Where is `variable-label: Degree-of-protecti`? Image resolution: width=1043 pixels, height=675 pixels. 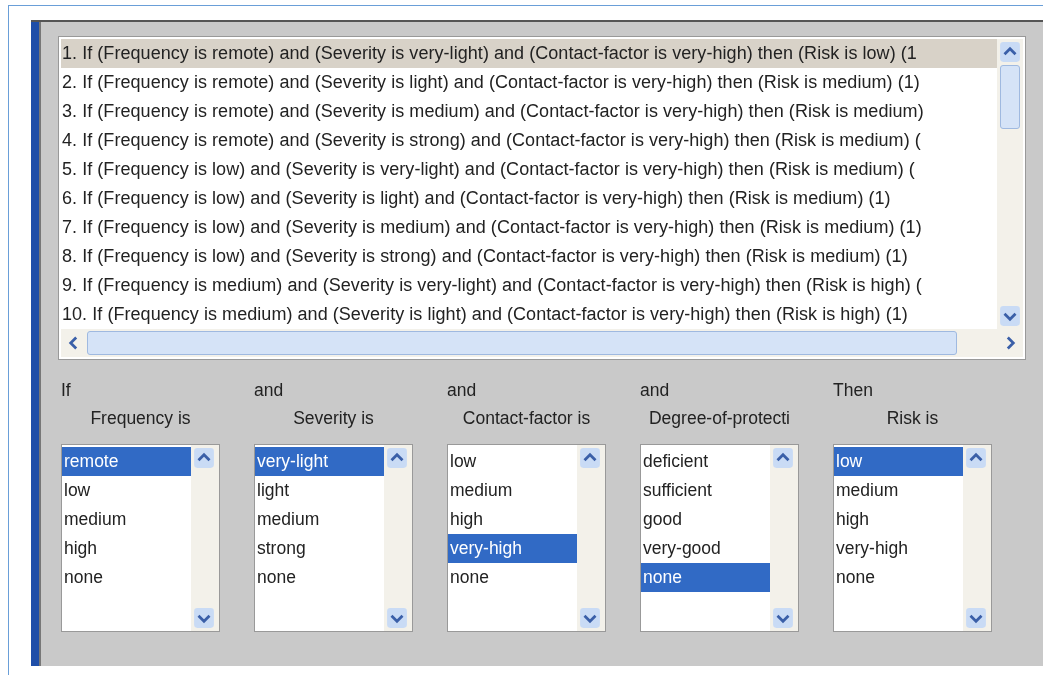
variable-label: Degree-of-protecti is located at coordinates (719, 419).